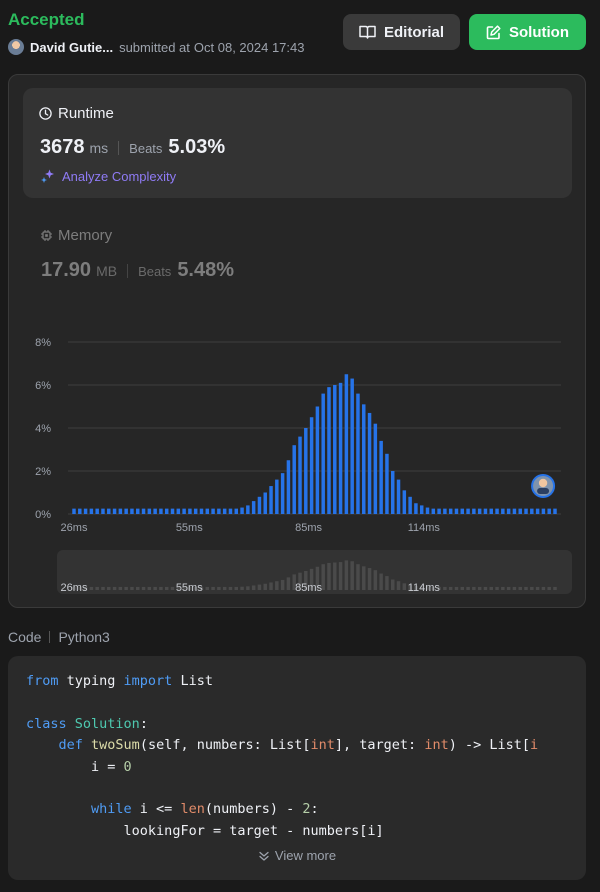 The image size is (600, 892). I want to click on code-token: List, so click(192, 681).